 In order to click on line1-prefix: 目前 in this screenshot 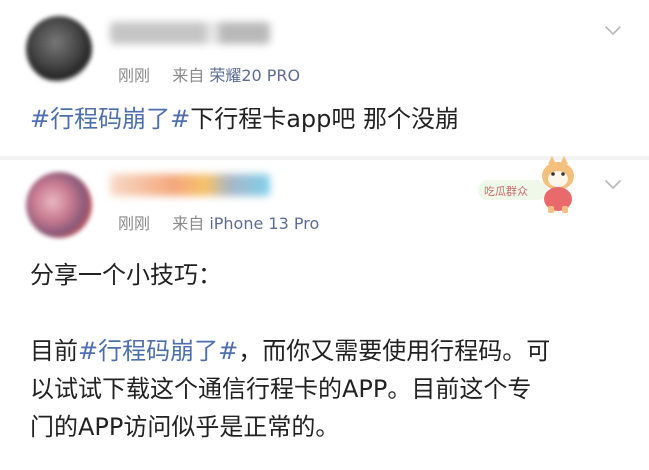, I will do `click(54, 351)`.